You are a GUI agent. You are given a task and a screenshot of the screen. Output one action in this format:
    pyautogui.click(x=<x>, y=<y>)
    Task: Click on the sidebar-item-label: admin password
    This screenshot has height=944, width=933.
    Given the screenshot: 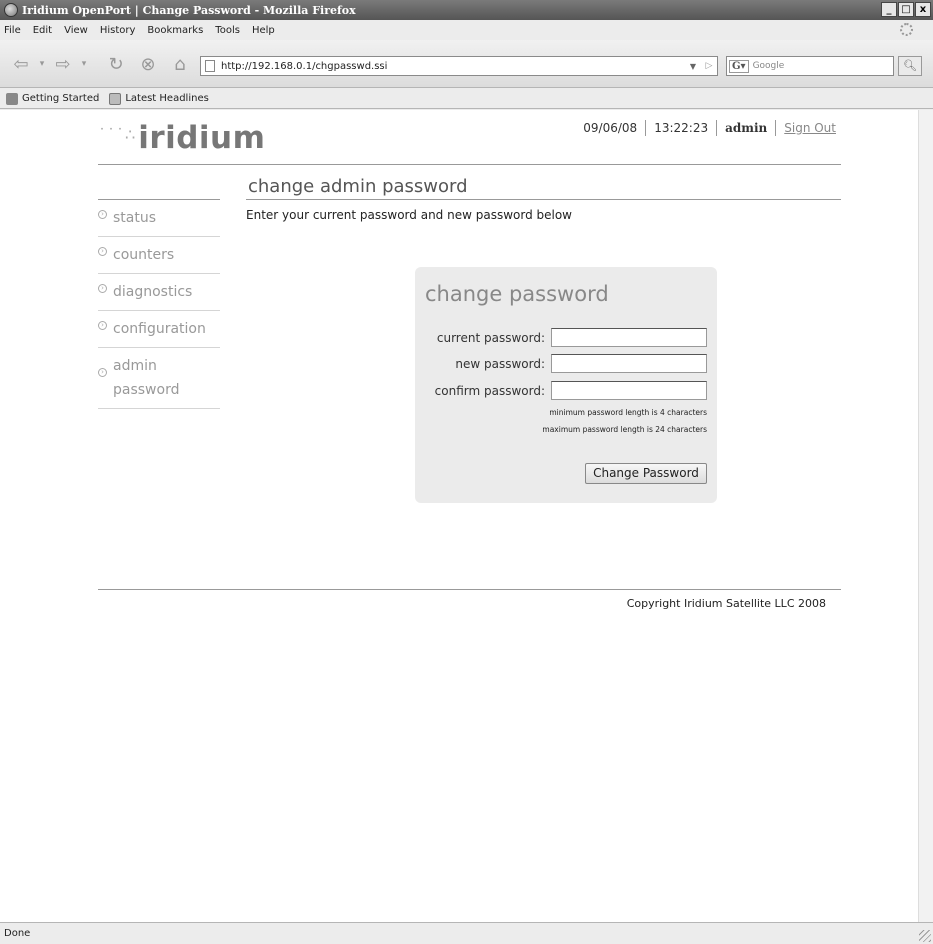 What is the action you would take?
    pyautogui.click(x=146, y=378)
    